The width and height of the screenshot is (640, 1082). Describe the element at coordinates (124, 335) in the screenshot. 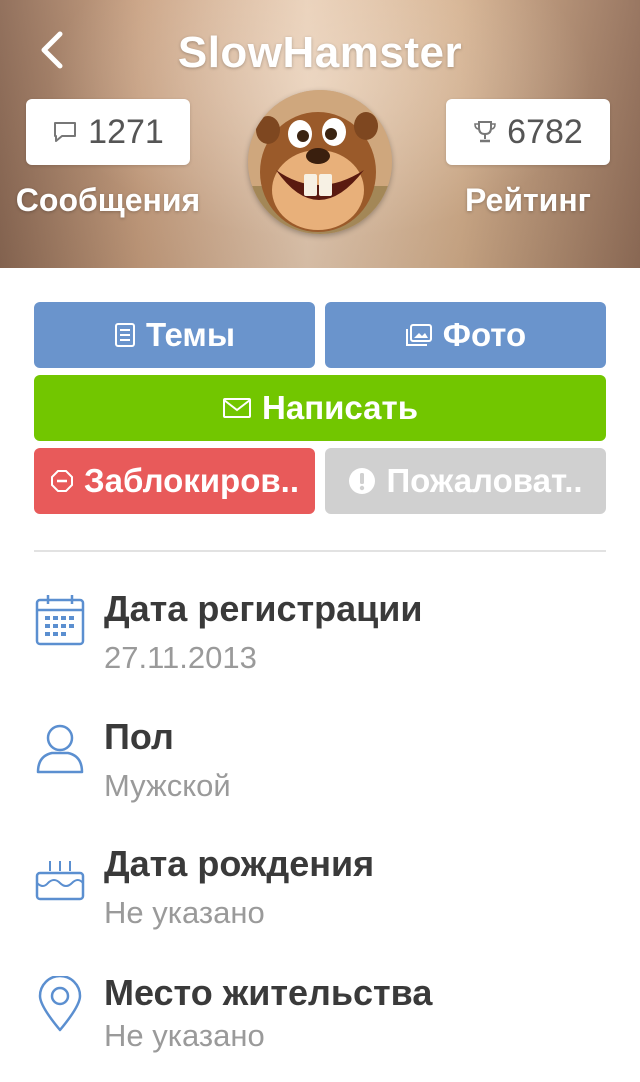

I see `document-icon` at that location.